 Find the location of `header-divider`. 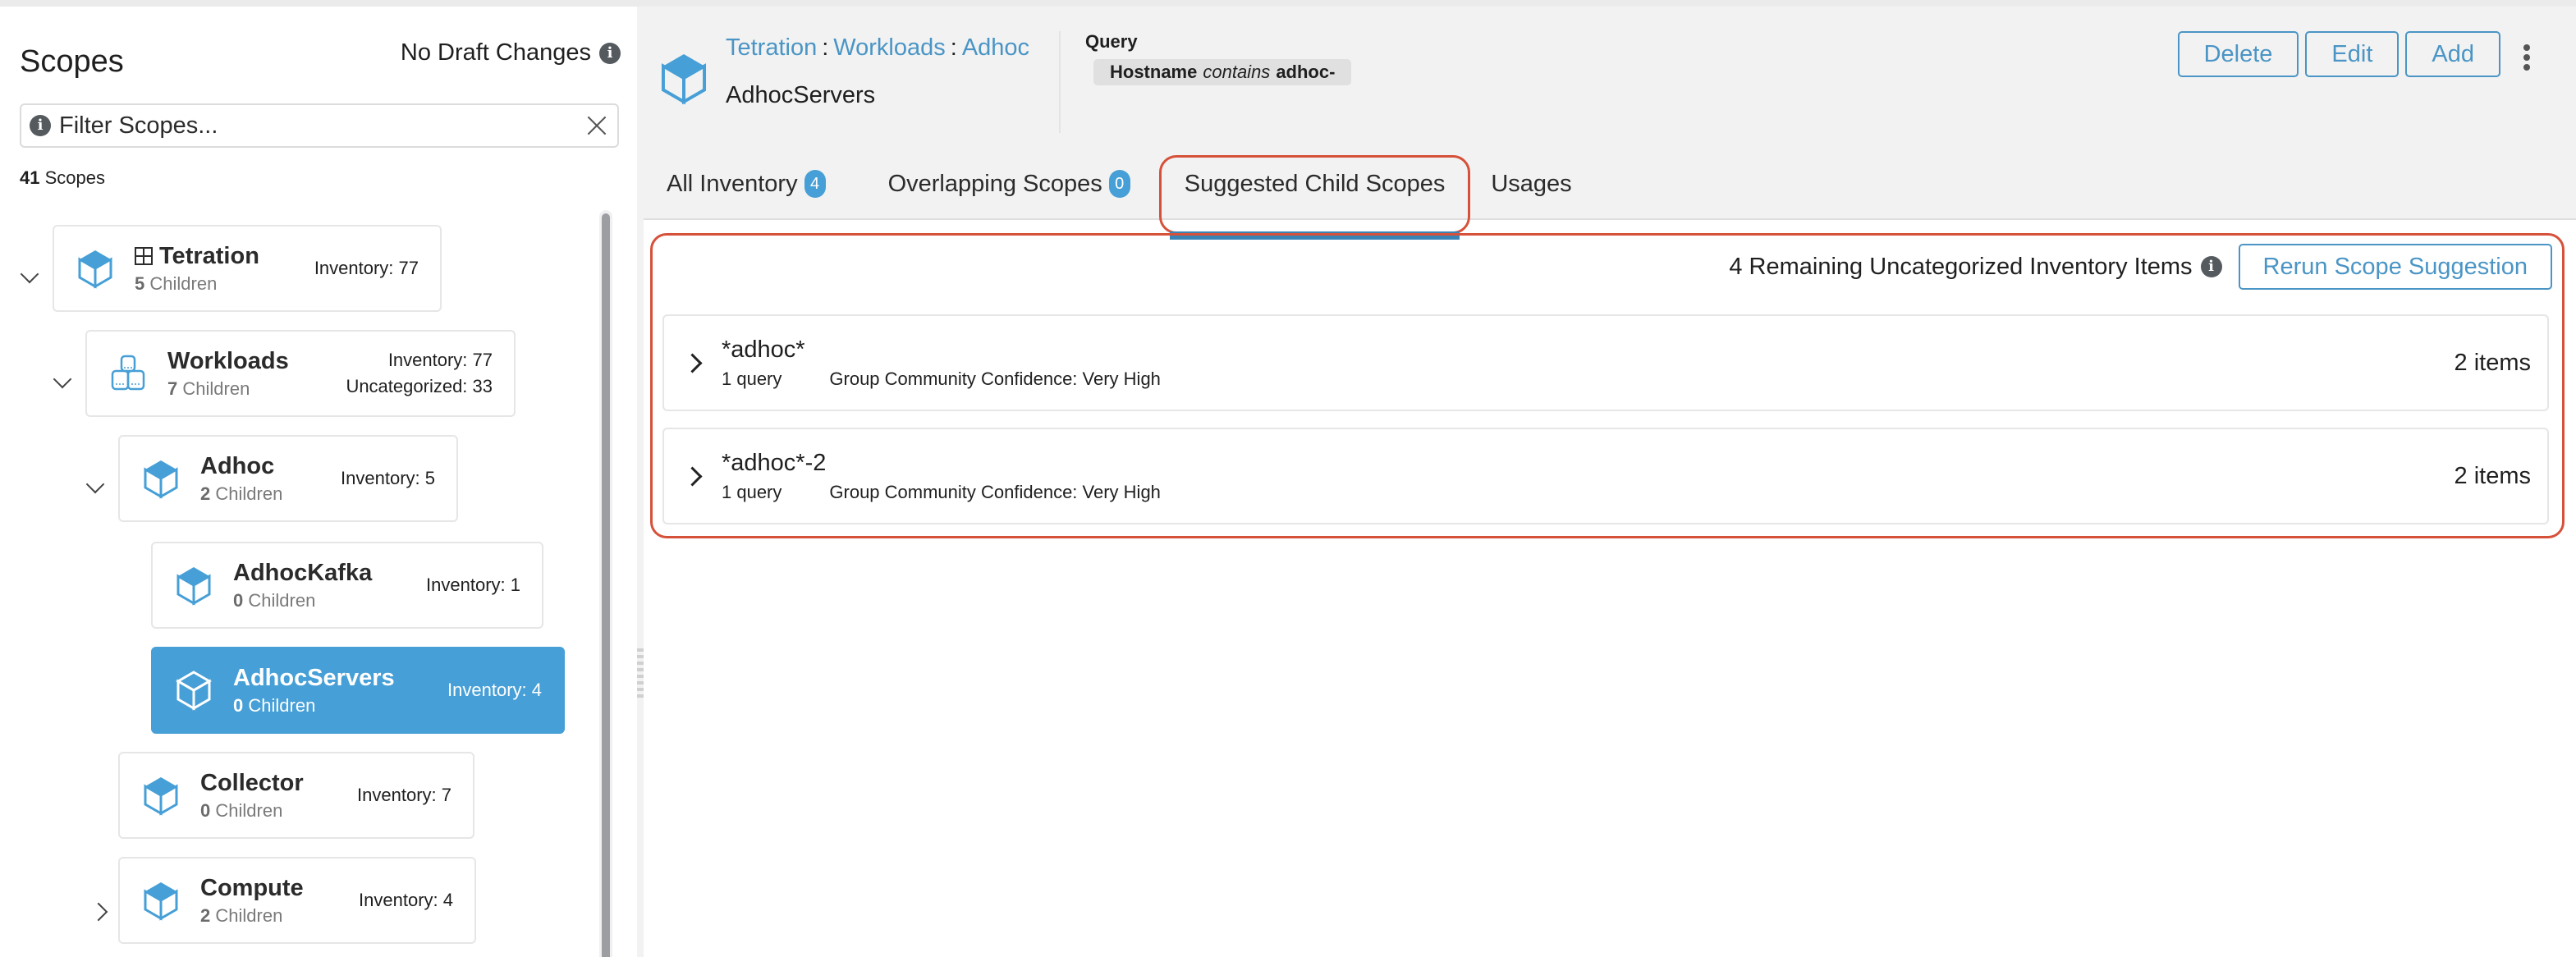

header-divider is located at coordinates (1060, 82).